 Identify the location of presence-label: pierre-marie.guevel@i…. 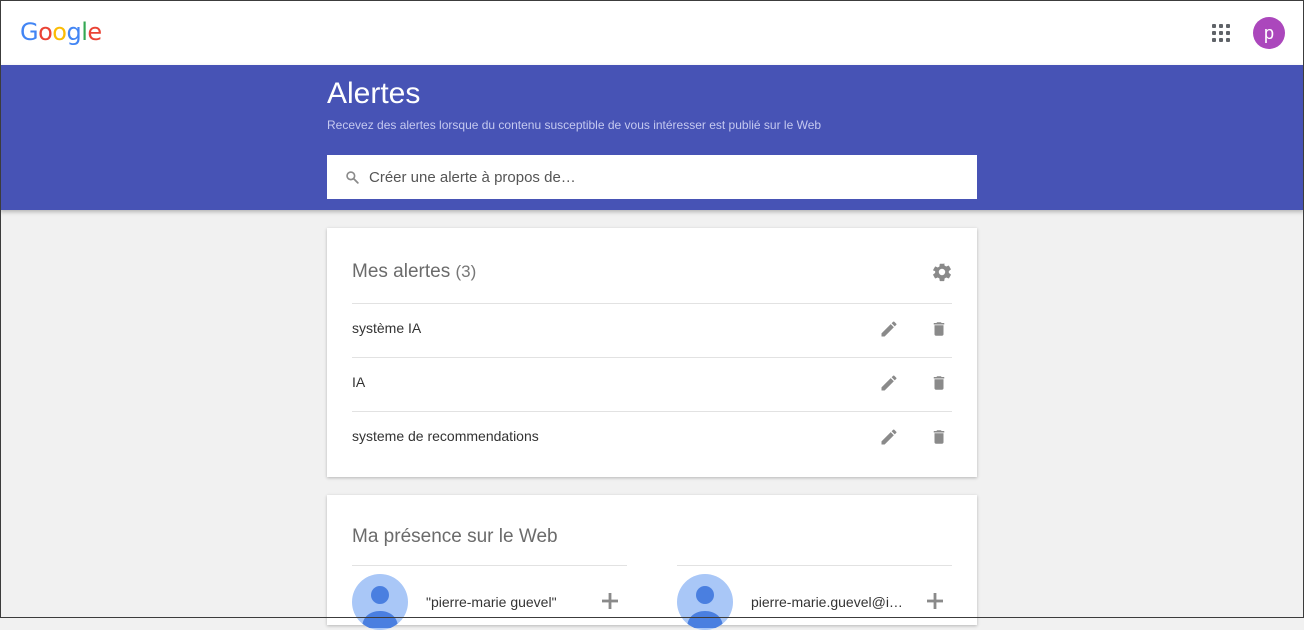
(827, 602).